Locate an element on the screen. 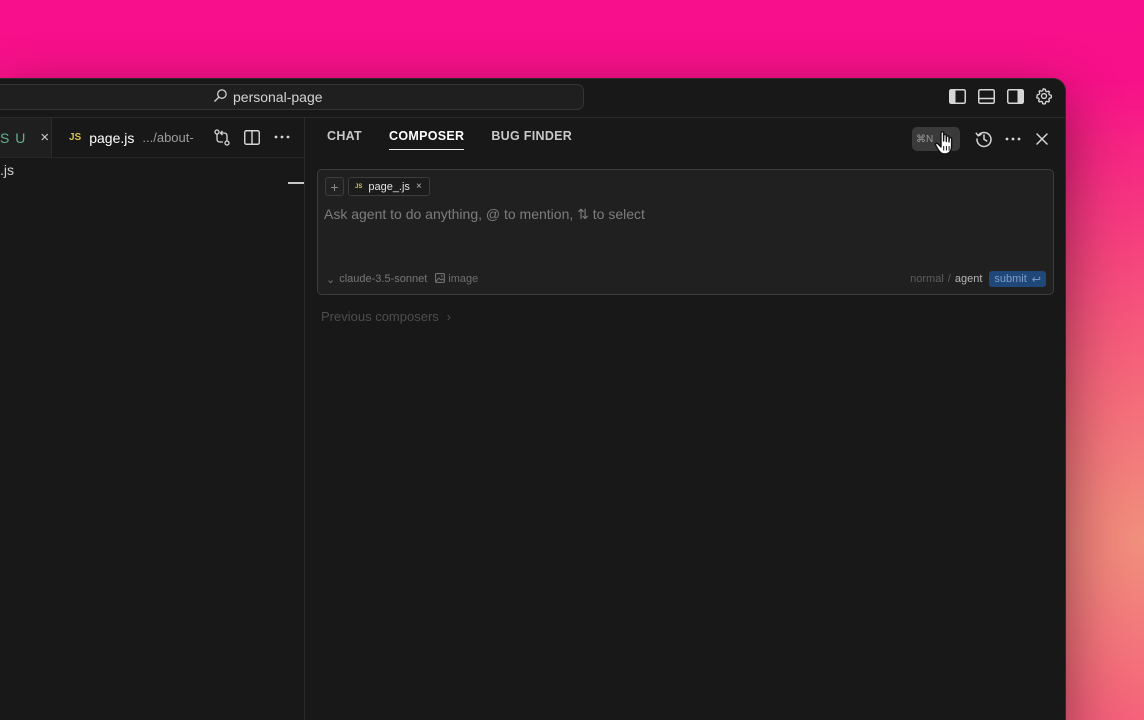 This screenshot has width=1144, height=720. editor-actions is located at coordinates (252, 137).